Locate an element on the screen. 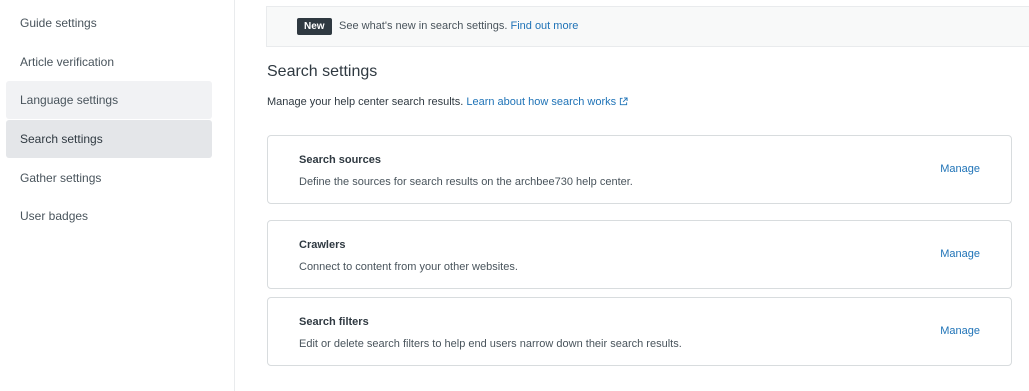  manage-crawlers-link: Manage is located at coordinates (960, 254).